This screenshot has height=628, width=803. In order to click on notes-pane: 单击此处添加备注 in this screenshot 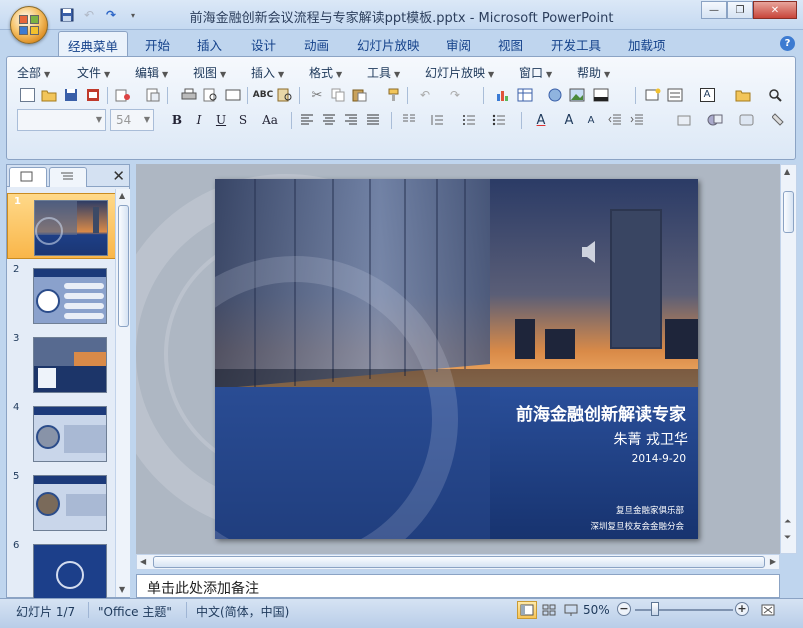, I will do `click(458, 586)`.